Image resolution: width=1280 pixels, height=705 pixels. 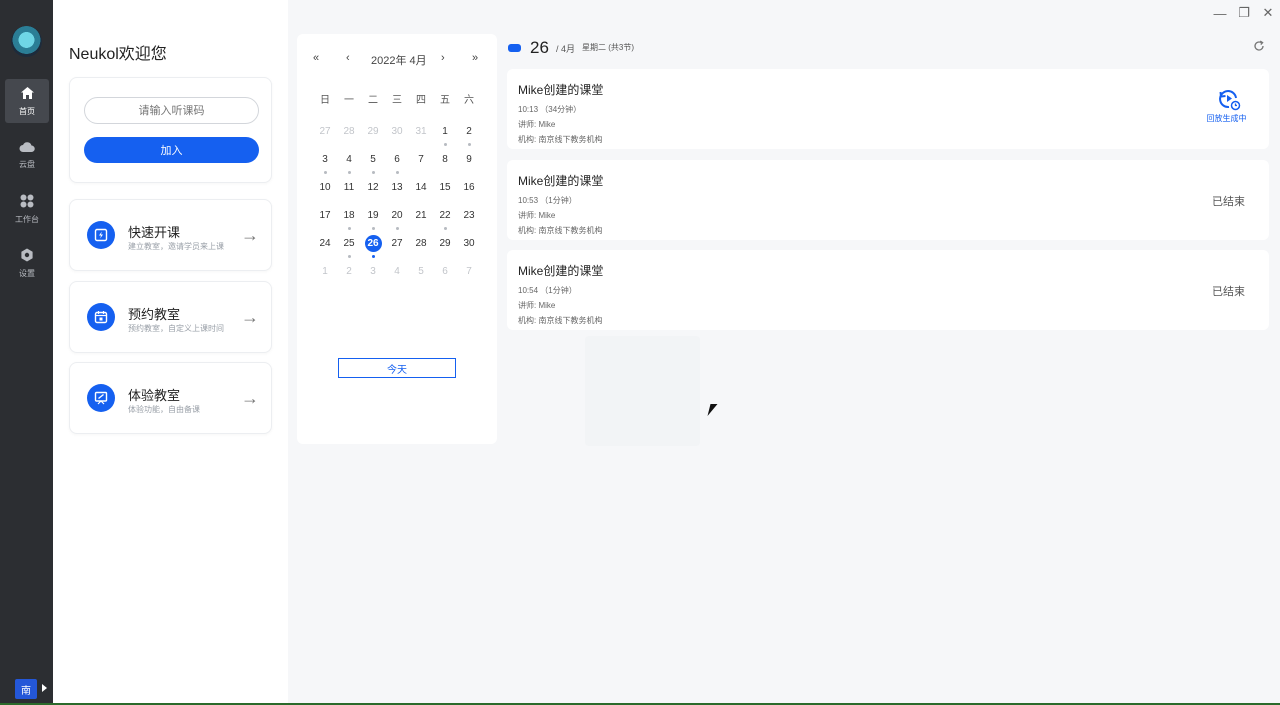 What do you see at coordinates (373, 193) in the screenshot?
I see `calendar-day: 12` at bounding box center [373, 193].